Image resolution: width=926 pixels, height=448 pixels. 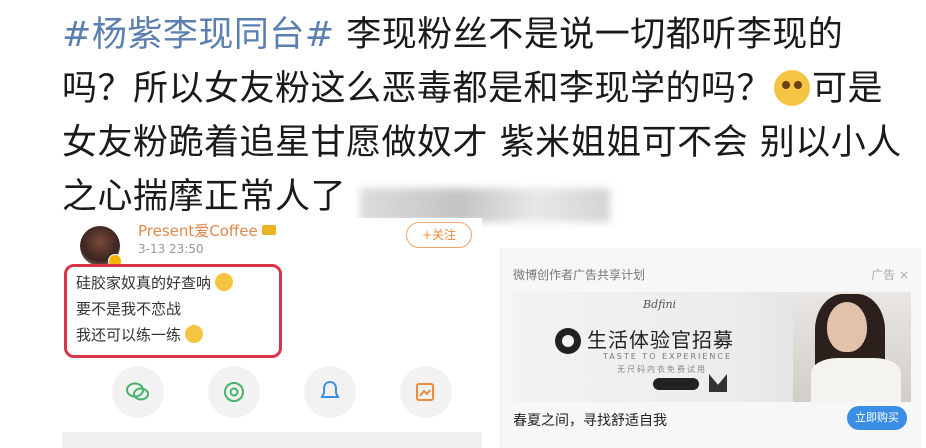 What do you see at coordinates (272, 440) in the screenshot?
I see `divider` at bounding box center [272, 440].